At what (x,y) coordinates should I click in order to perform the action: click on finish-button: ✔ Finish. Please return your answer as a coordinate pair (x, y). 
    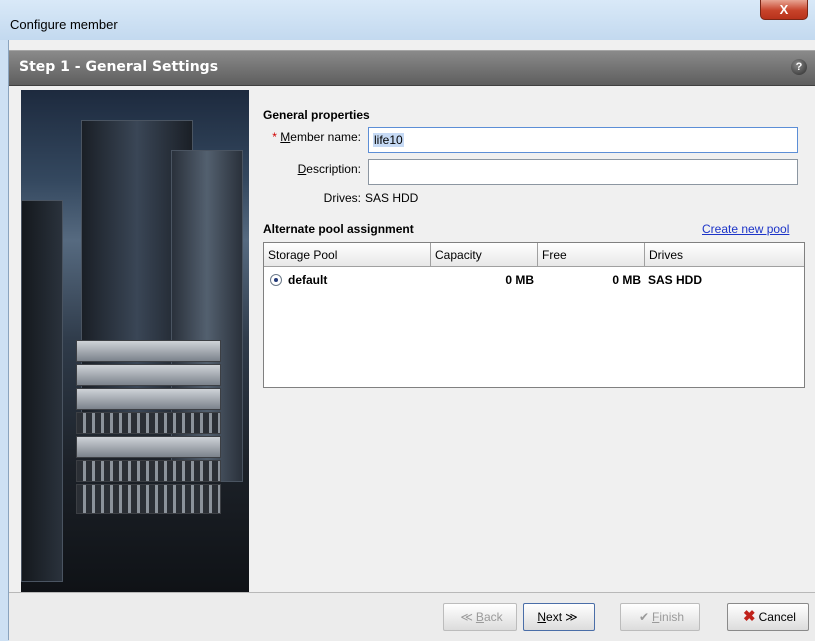
    Looking at the image, I should click on (660, 617).